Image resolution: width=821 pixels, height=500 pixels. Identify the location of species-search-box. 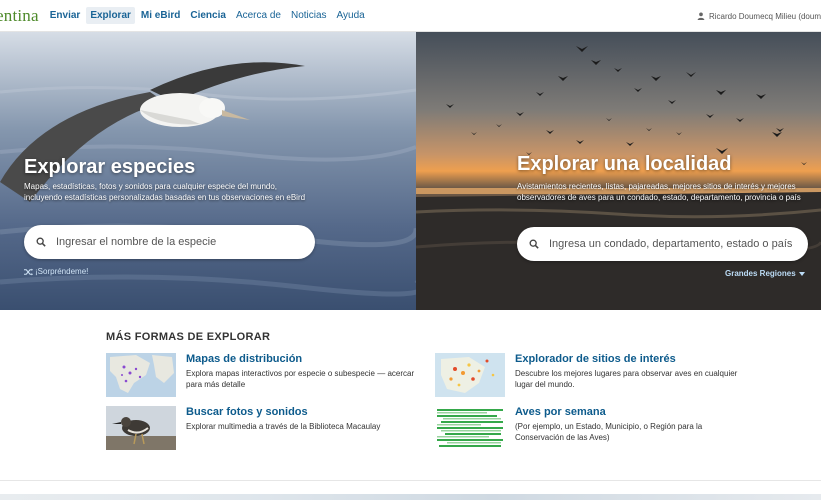
(169, 242).